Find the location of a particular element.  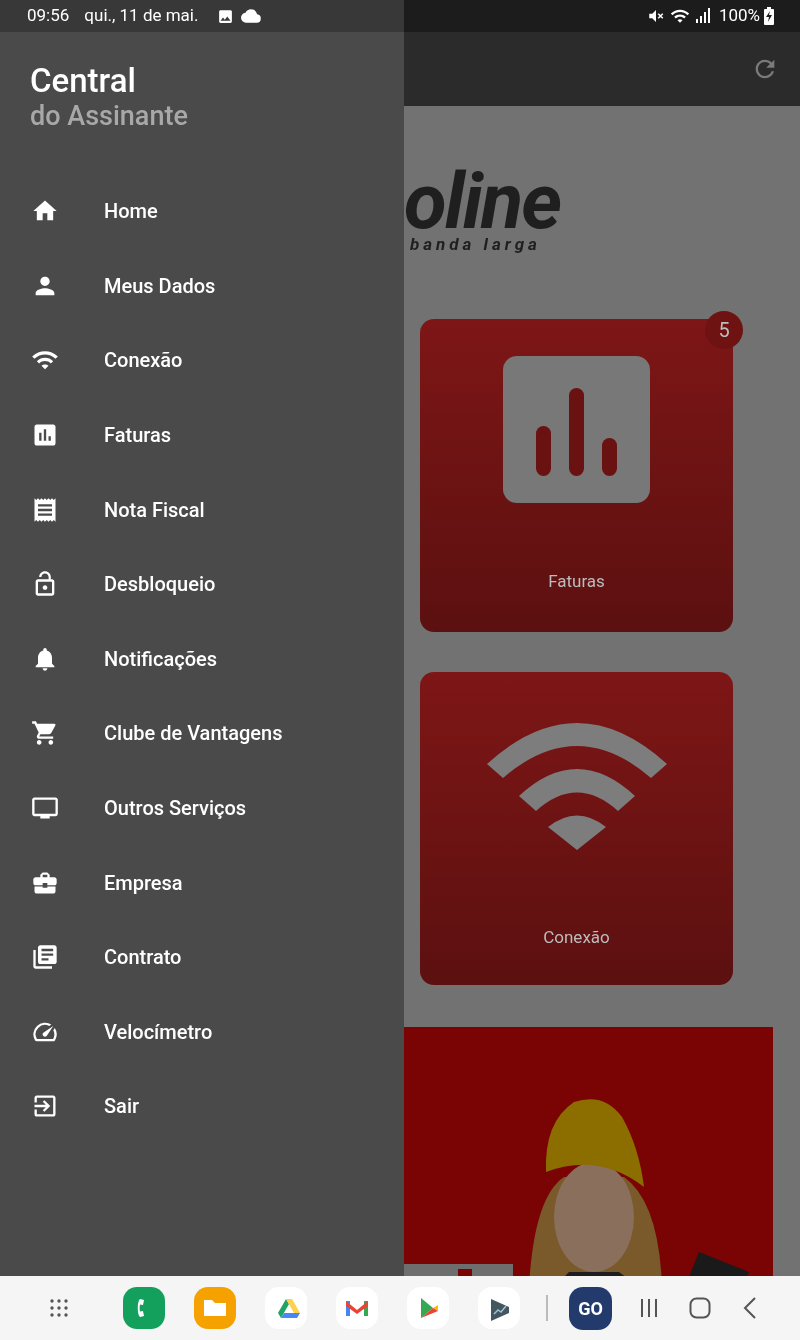

clock: 09:56 is located at coordinates (48, 16).